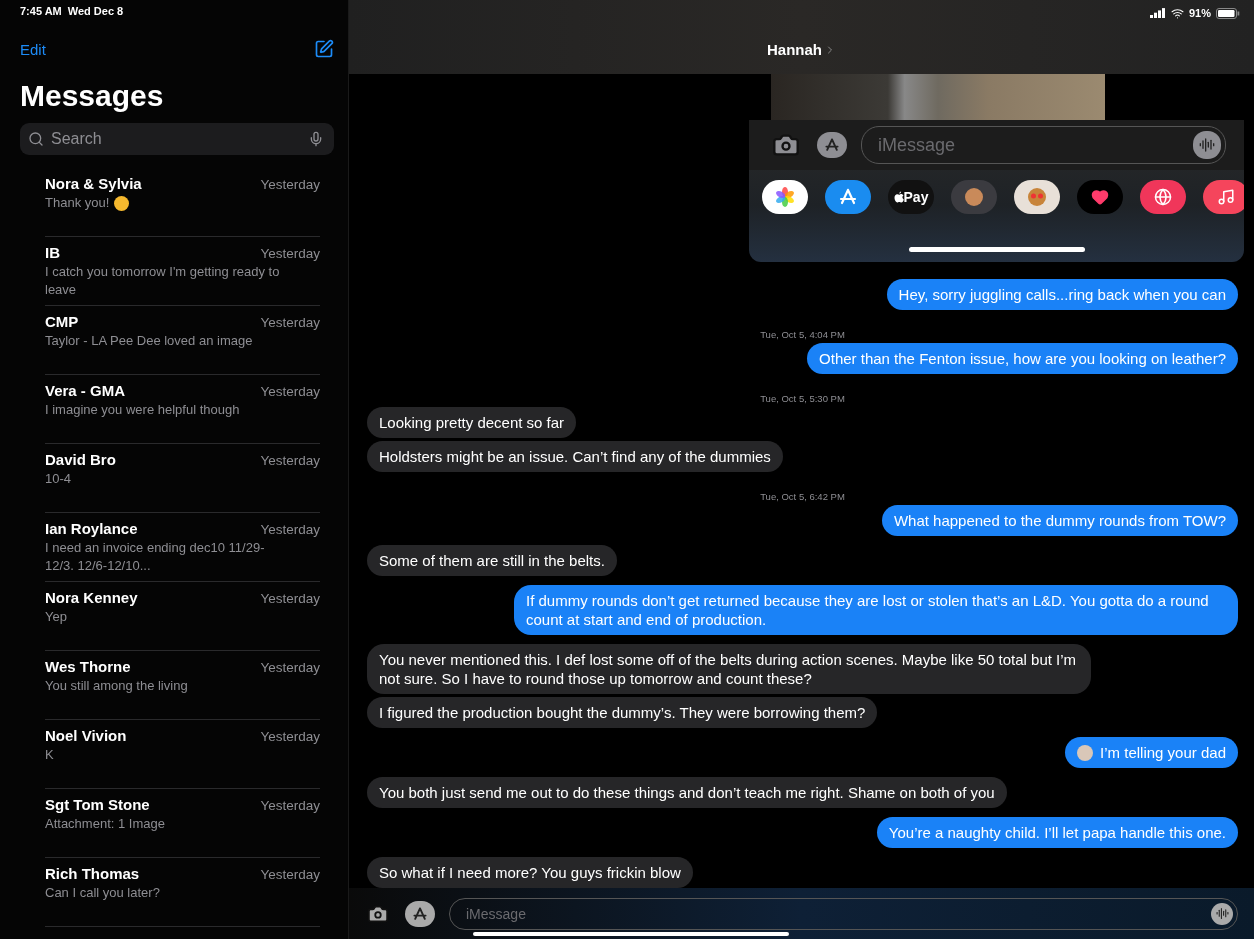 The width and height of the screenshot is (1254, 939). What do you see at coordinates (182, 202) in the screenshot?
I see `conversation-item: Nora & Sylvia Yesterday Thank you!` at bounding box center [182, 202].